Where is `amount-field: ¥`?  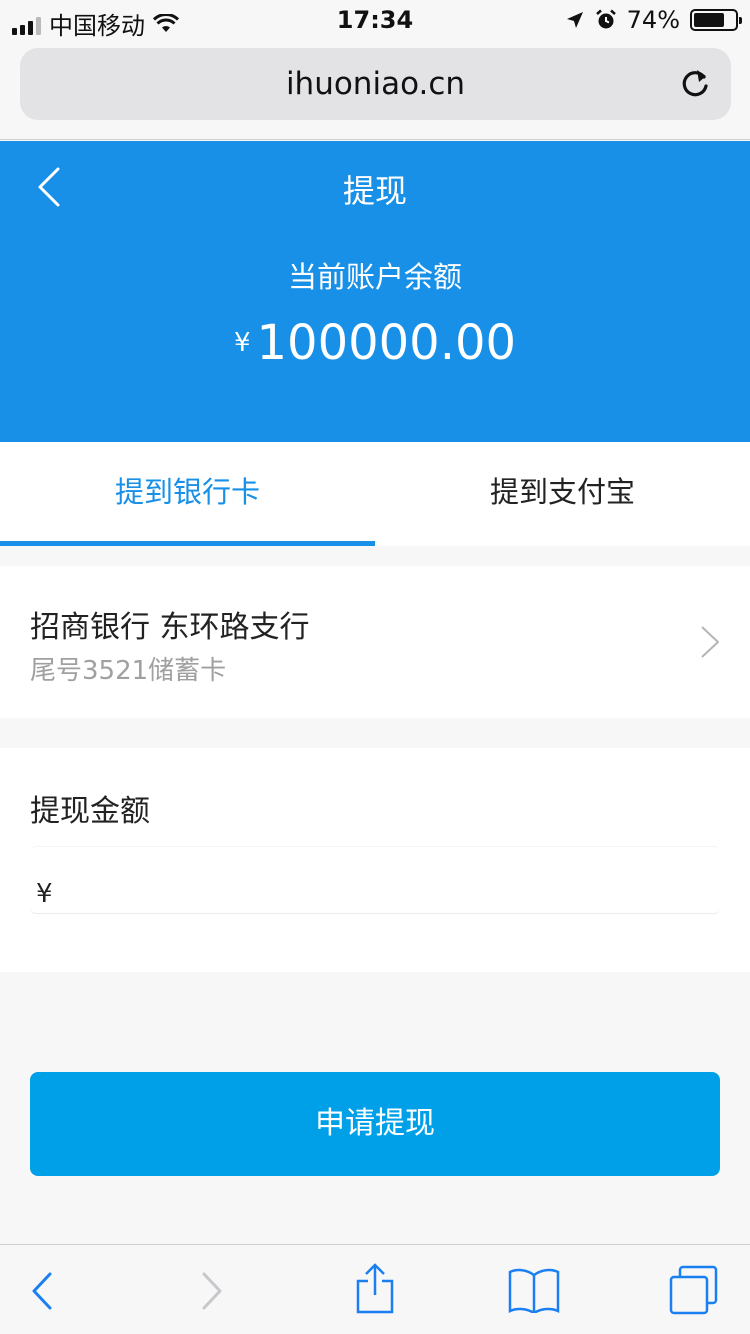 amount-field: ¥ is located at coordinates (375, 880).